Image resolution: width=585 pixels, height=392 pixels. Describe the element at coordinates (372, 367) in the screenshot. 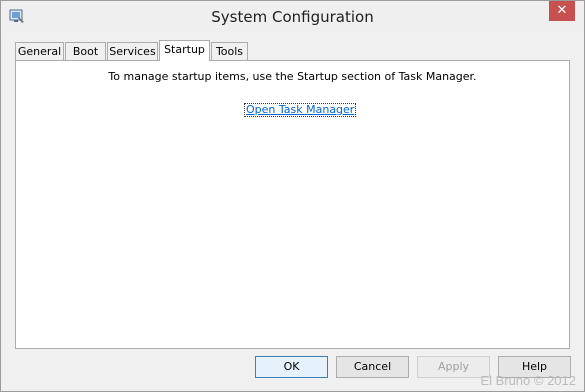

I see `cancel-button: Cancel` at that location.